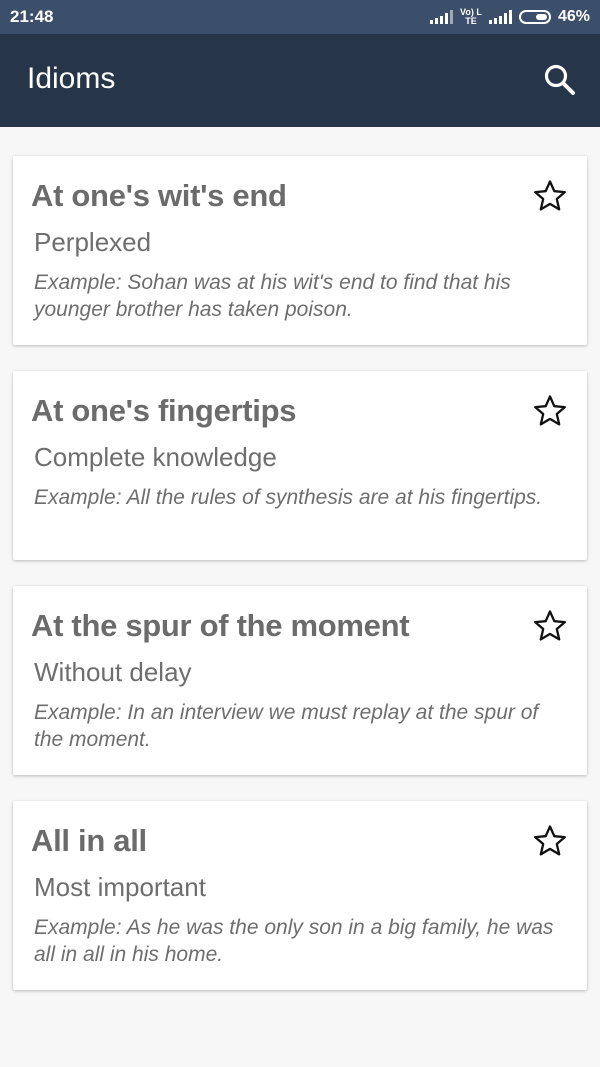 Image resolution: width=600 pixels, height=1067 pixels. I want to click on search-icon, so click(560, 80).